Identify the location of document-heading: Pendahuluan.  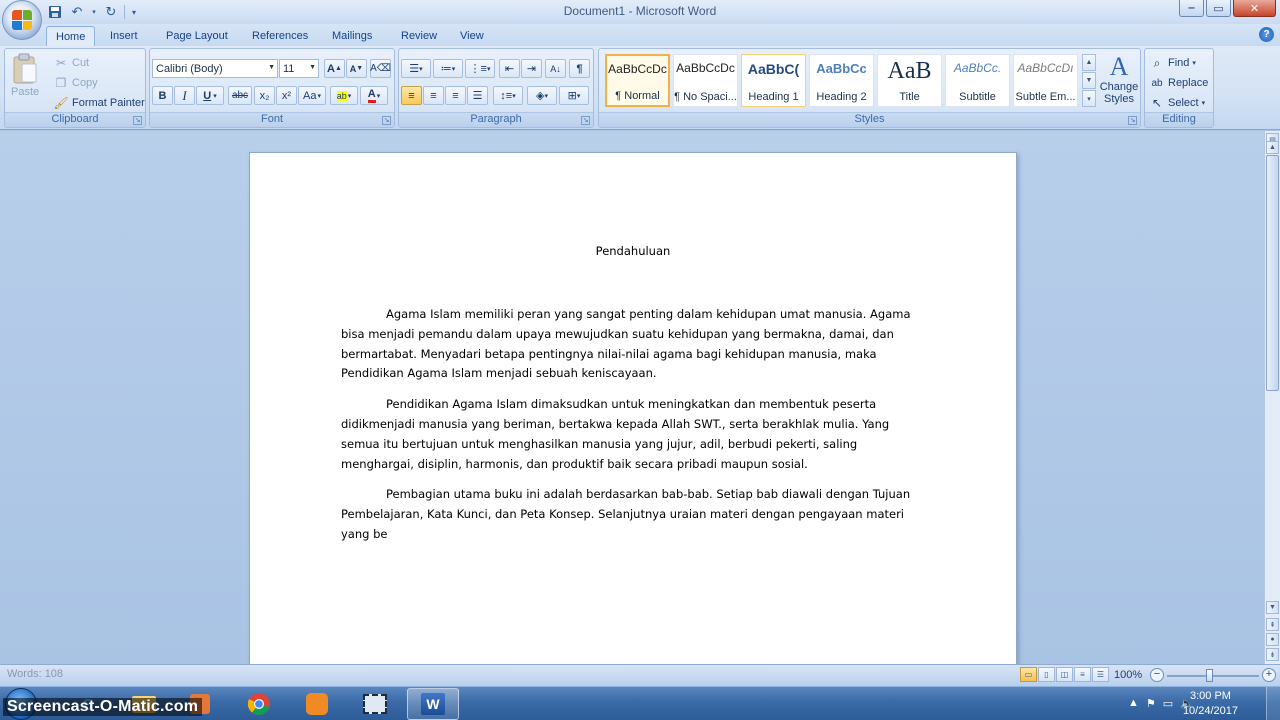
(633, 251).